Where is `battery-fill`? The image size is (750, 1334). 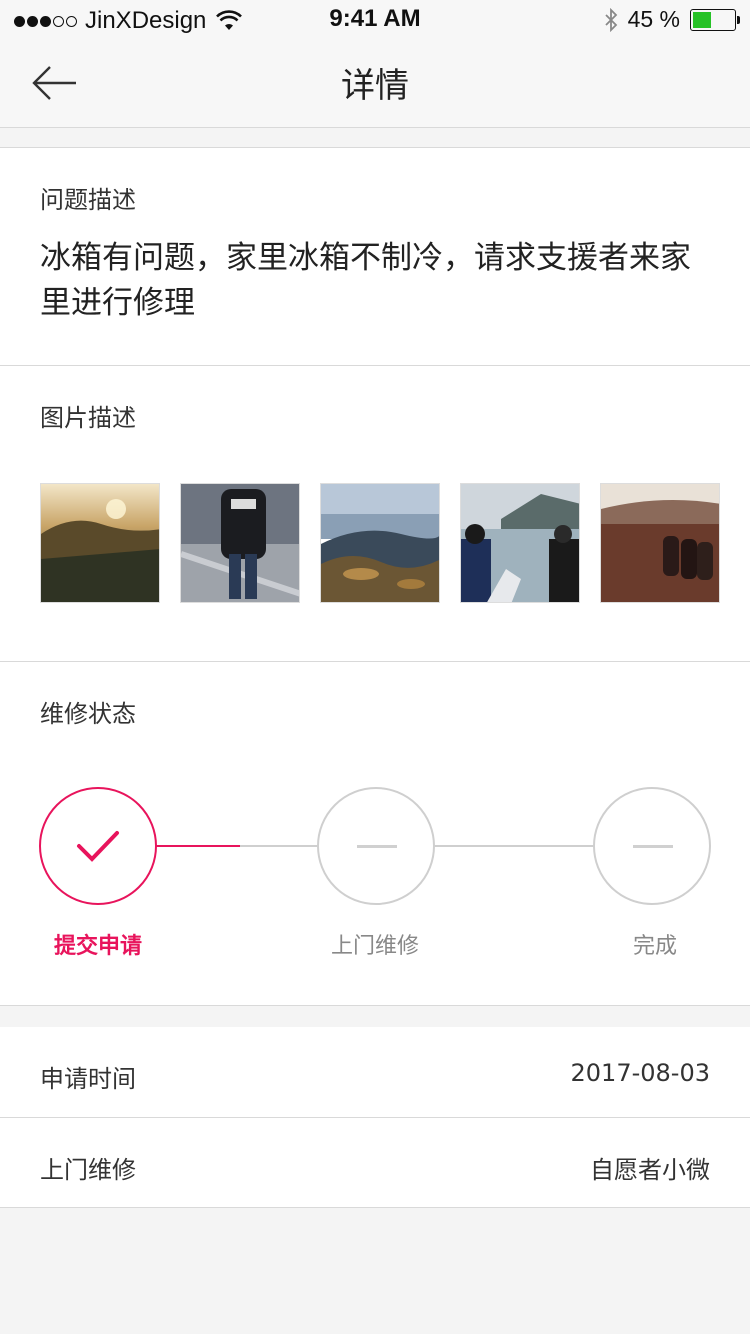 battery-fill is located at coordinates (702, 19).